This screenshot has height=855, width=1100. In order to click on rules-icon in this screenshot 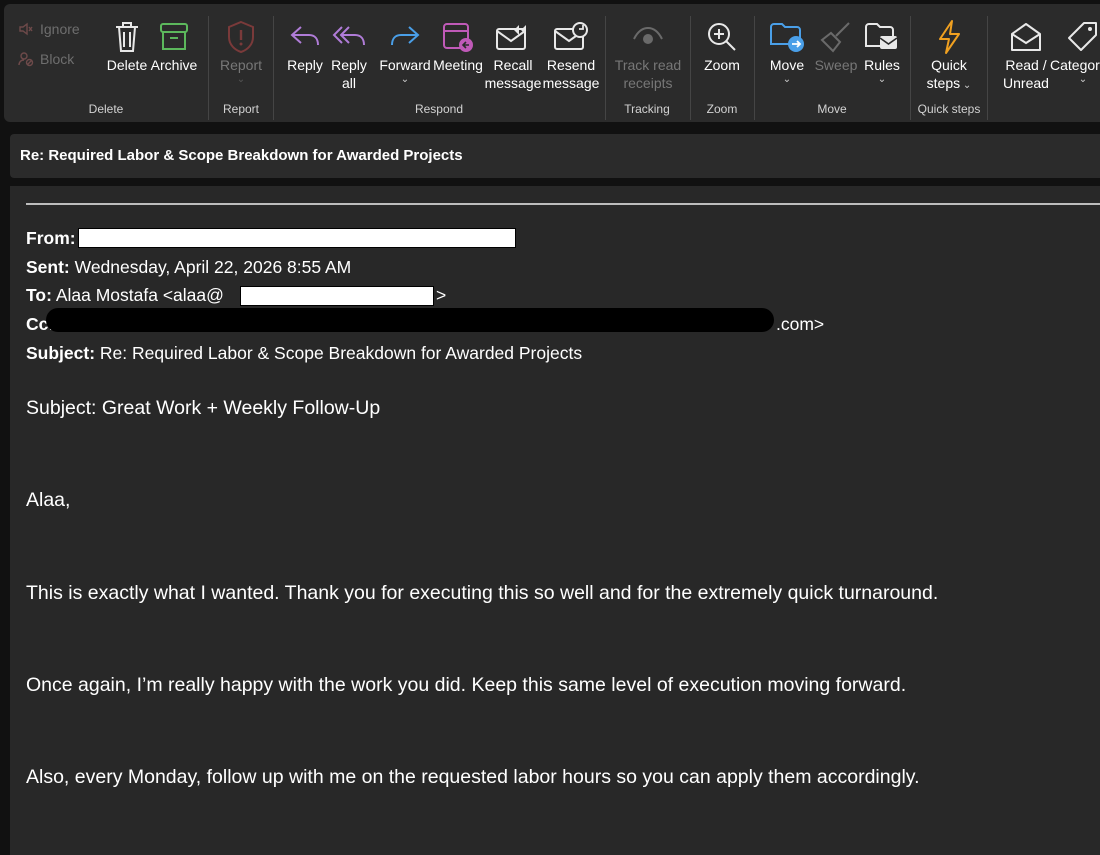, I will do `click(881, 36)`.